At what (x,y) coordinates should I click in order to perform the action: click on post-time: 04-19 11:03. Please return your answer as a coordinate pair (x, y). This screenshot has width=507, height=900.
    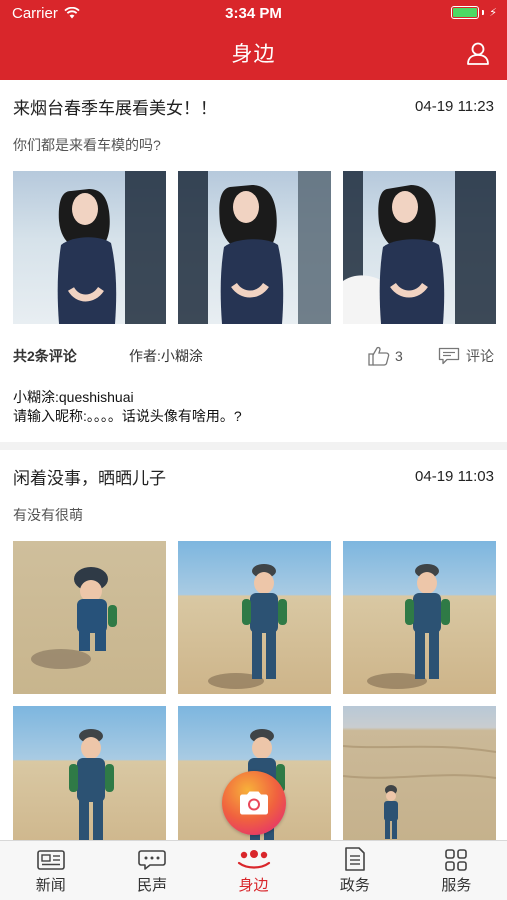
    Looking at the image, I should click on (454, 476).